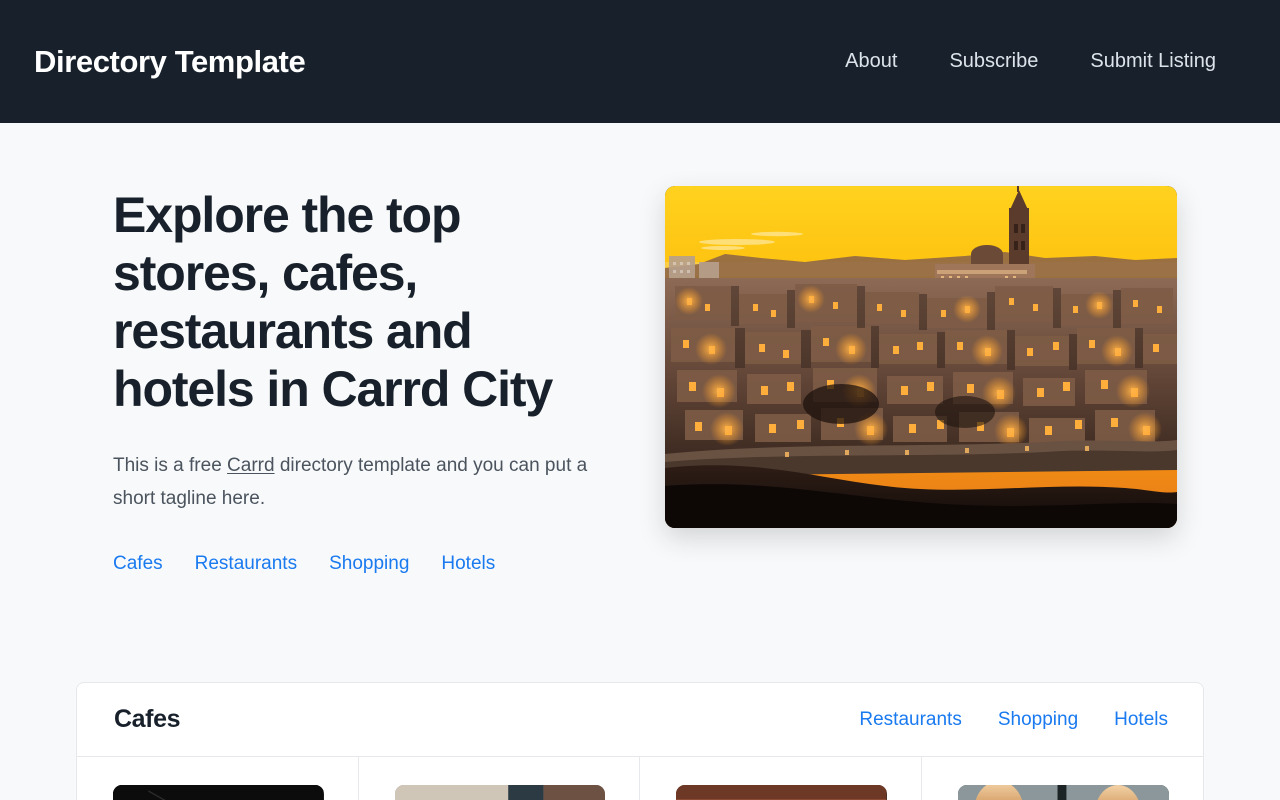  What do you see at coordinates (1153, 61) in the screenshot?
I see `nav-link-submit-listing: Submit Listing` at bounding box center [1153, 61].